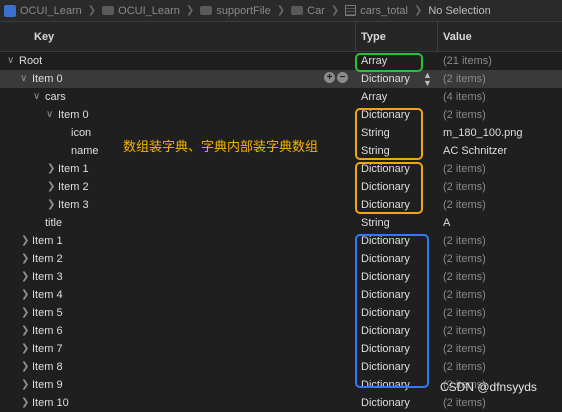 The image size is (562, 412). What do you see at coordinates (281, 367) in the screenshot?
I see `plist-row: ❯ Item 8 Dictionary (2 items)` at bounding box center [281, 367].